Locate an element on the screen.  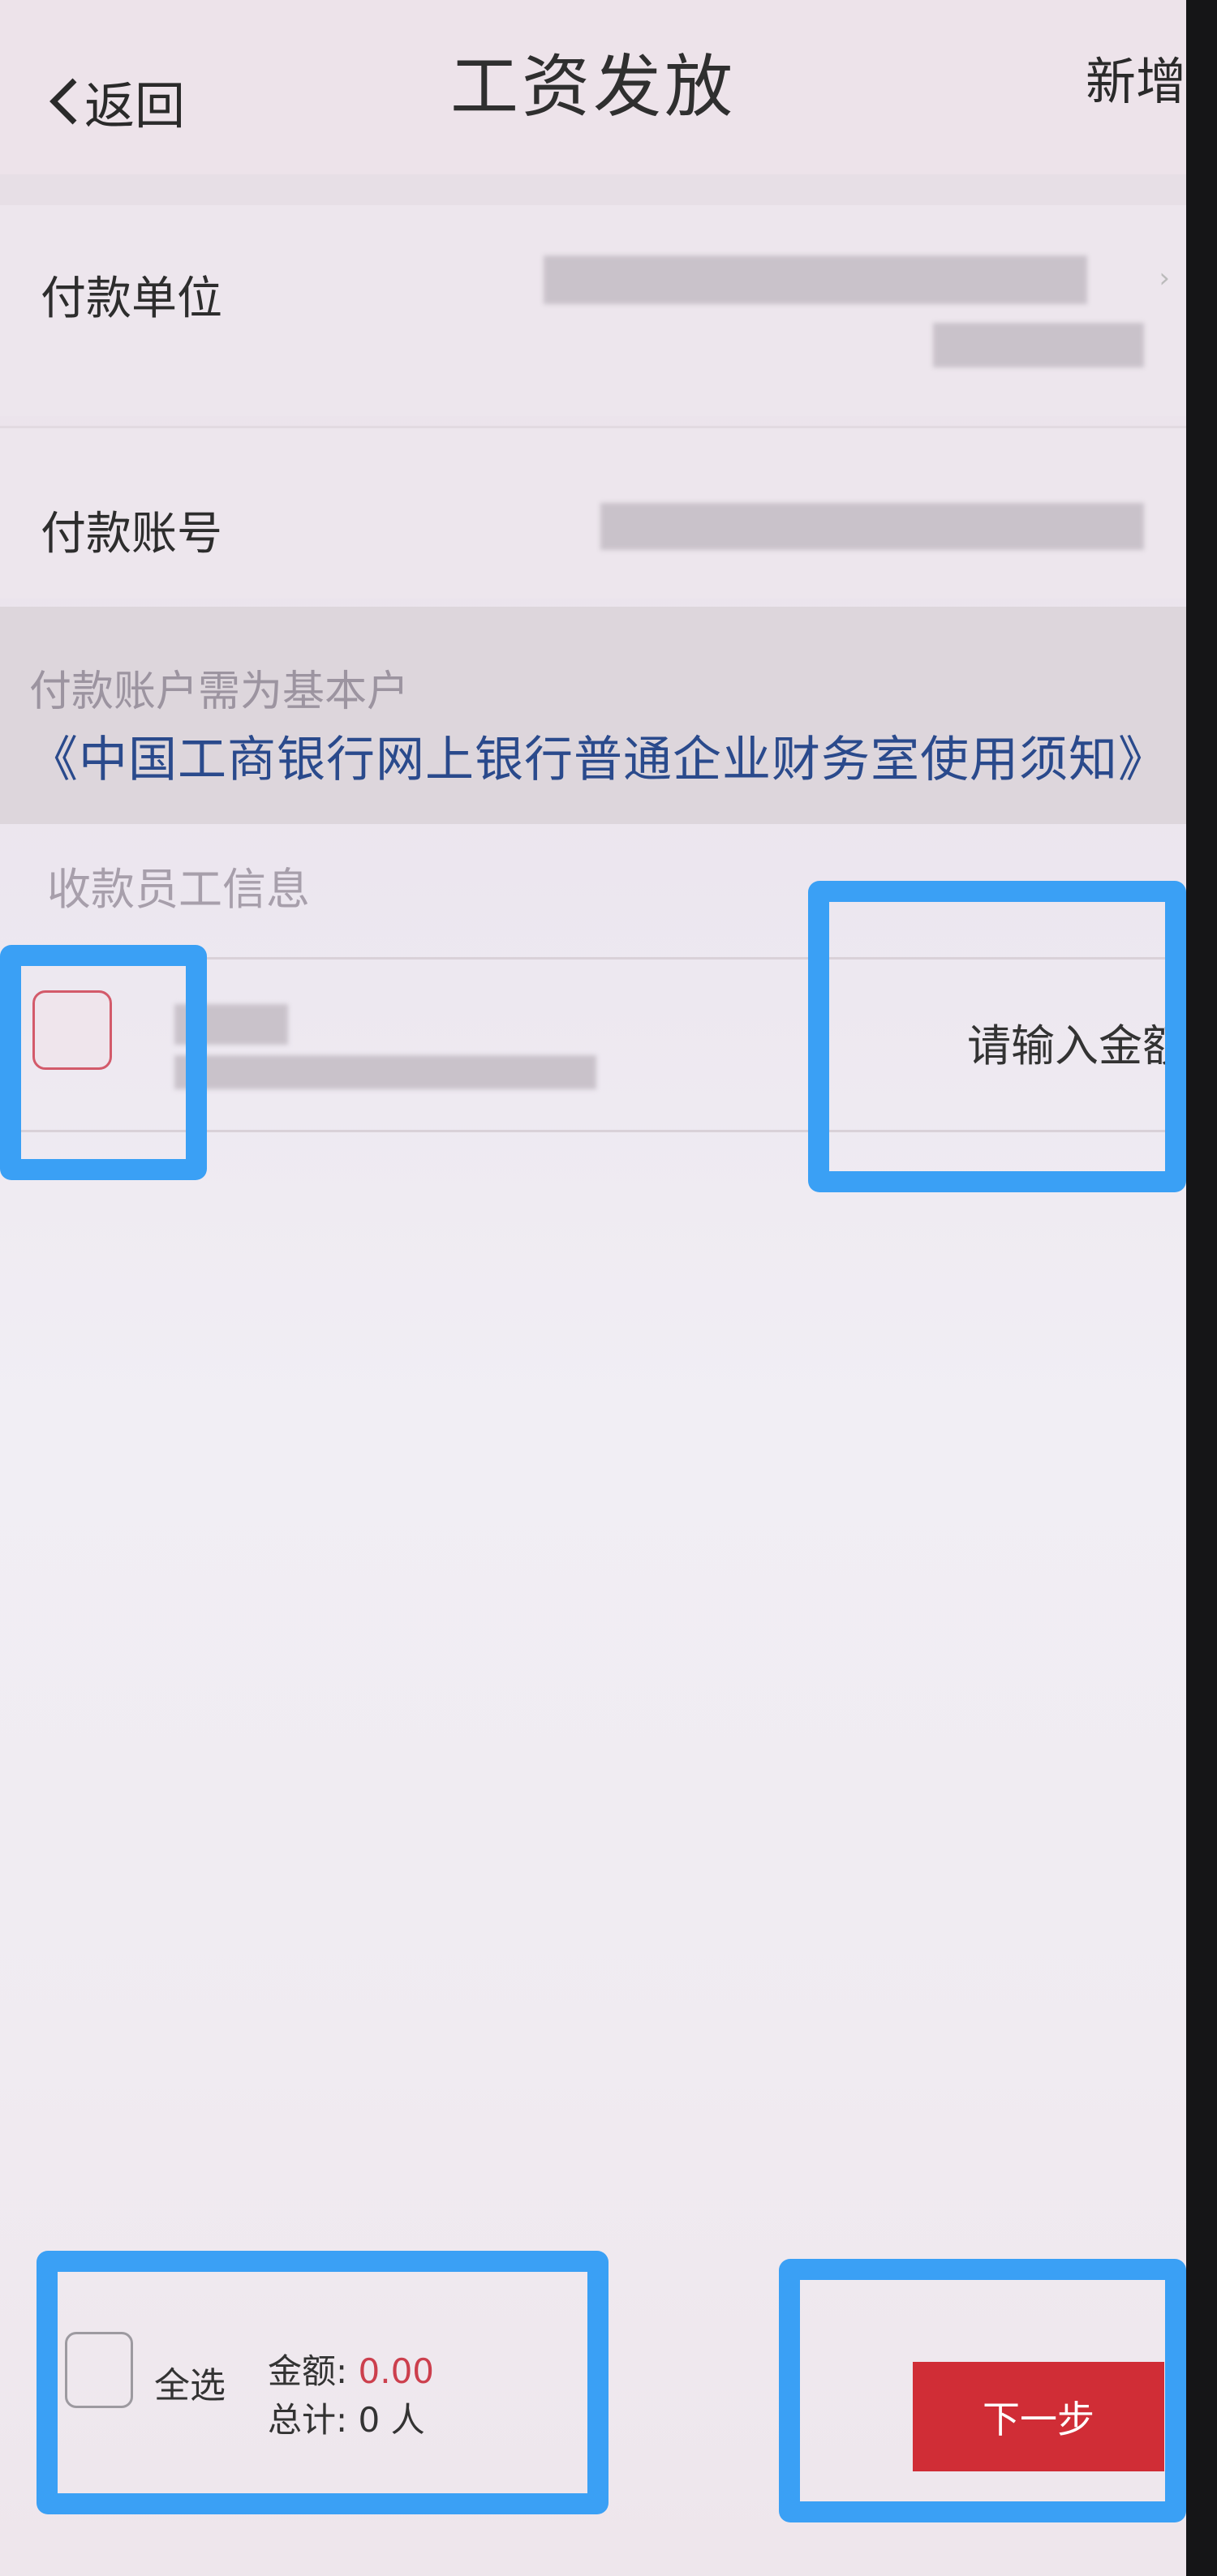
top-nav-bar: 返回 工资发放 新增 is located at coordinates (593, 87).